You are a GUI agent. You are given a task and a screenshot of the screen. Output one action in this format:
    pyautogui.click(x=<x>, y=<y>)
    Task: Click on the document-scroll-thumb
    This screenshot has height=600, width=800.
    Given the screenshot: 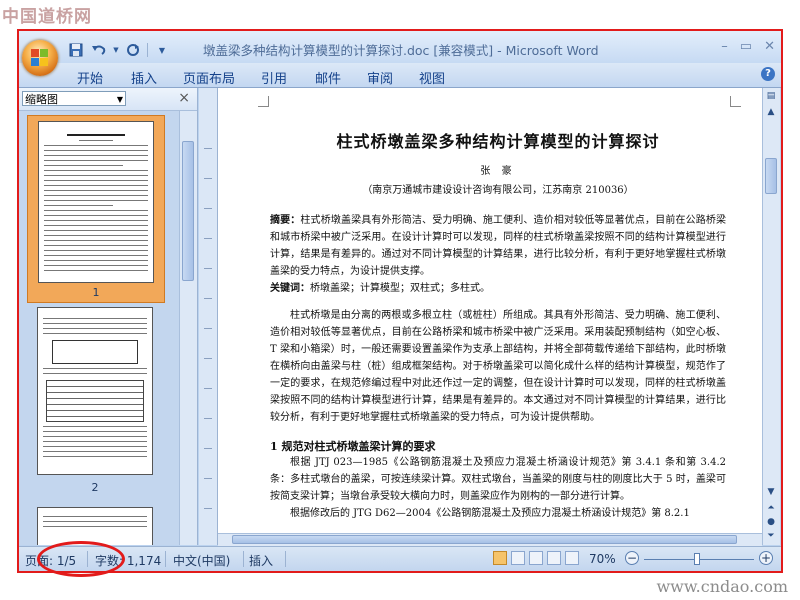 What is the action you would take?
    pyautogui.click(x=771, y=176)
    